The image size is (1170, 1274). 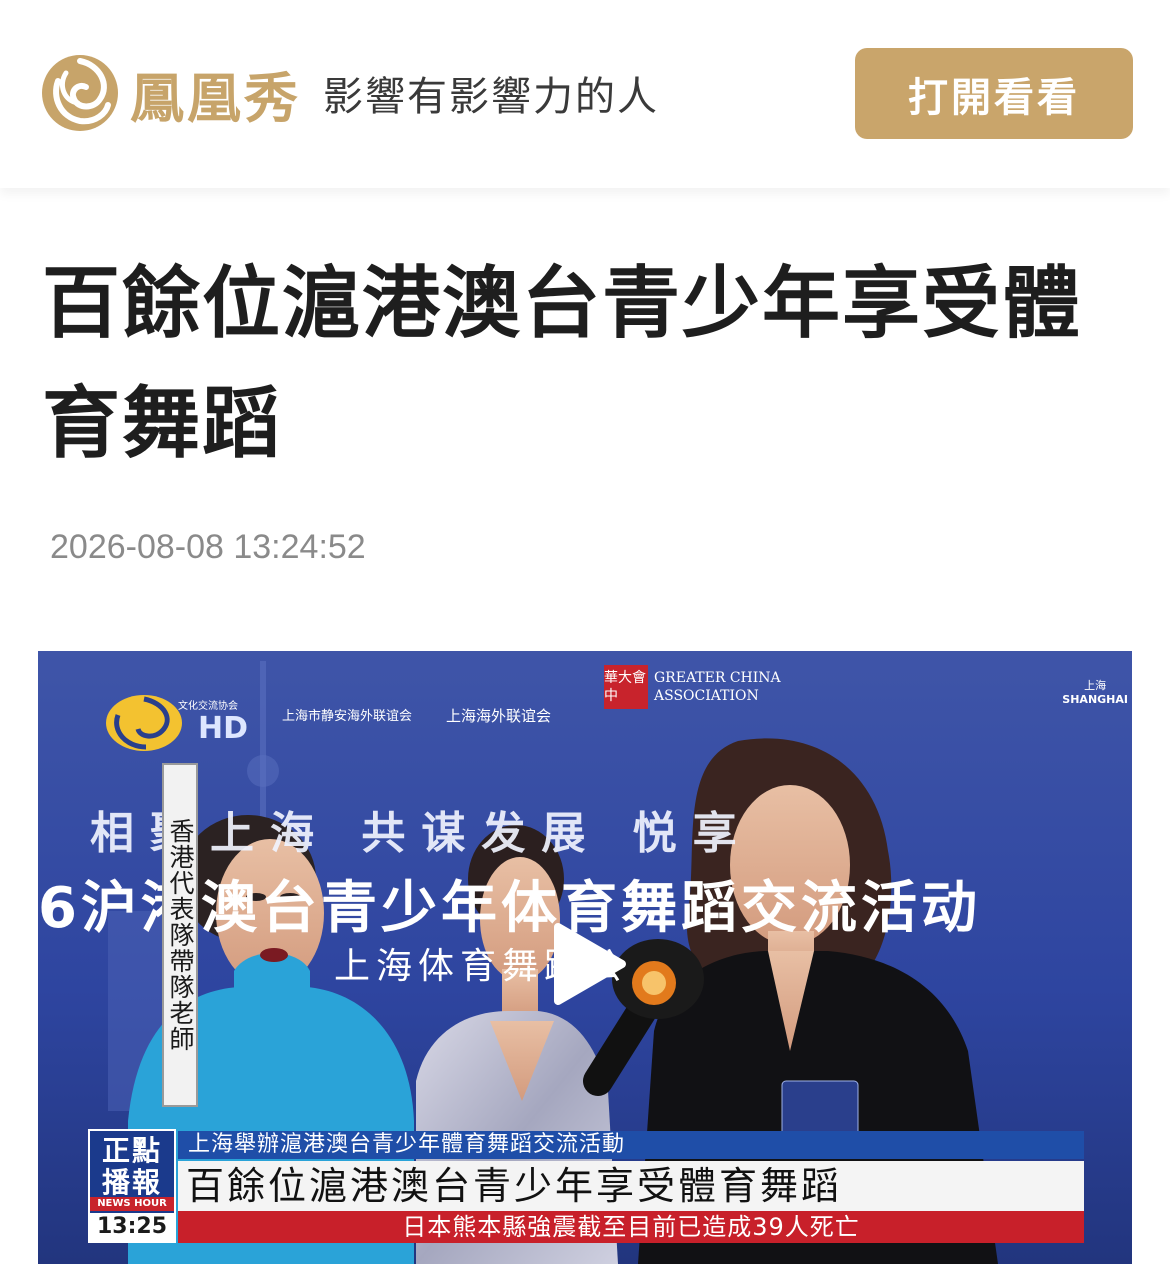 What do you see at coordinates (347, 716) in the screenshot?
I see `sponsor-logo: 上海市静安海外联谊会` at bounding box center [347, 716].